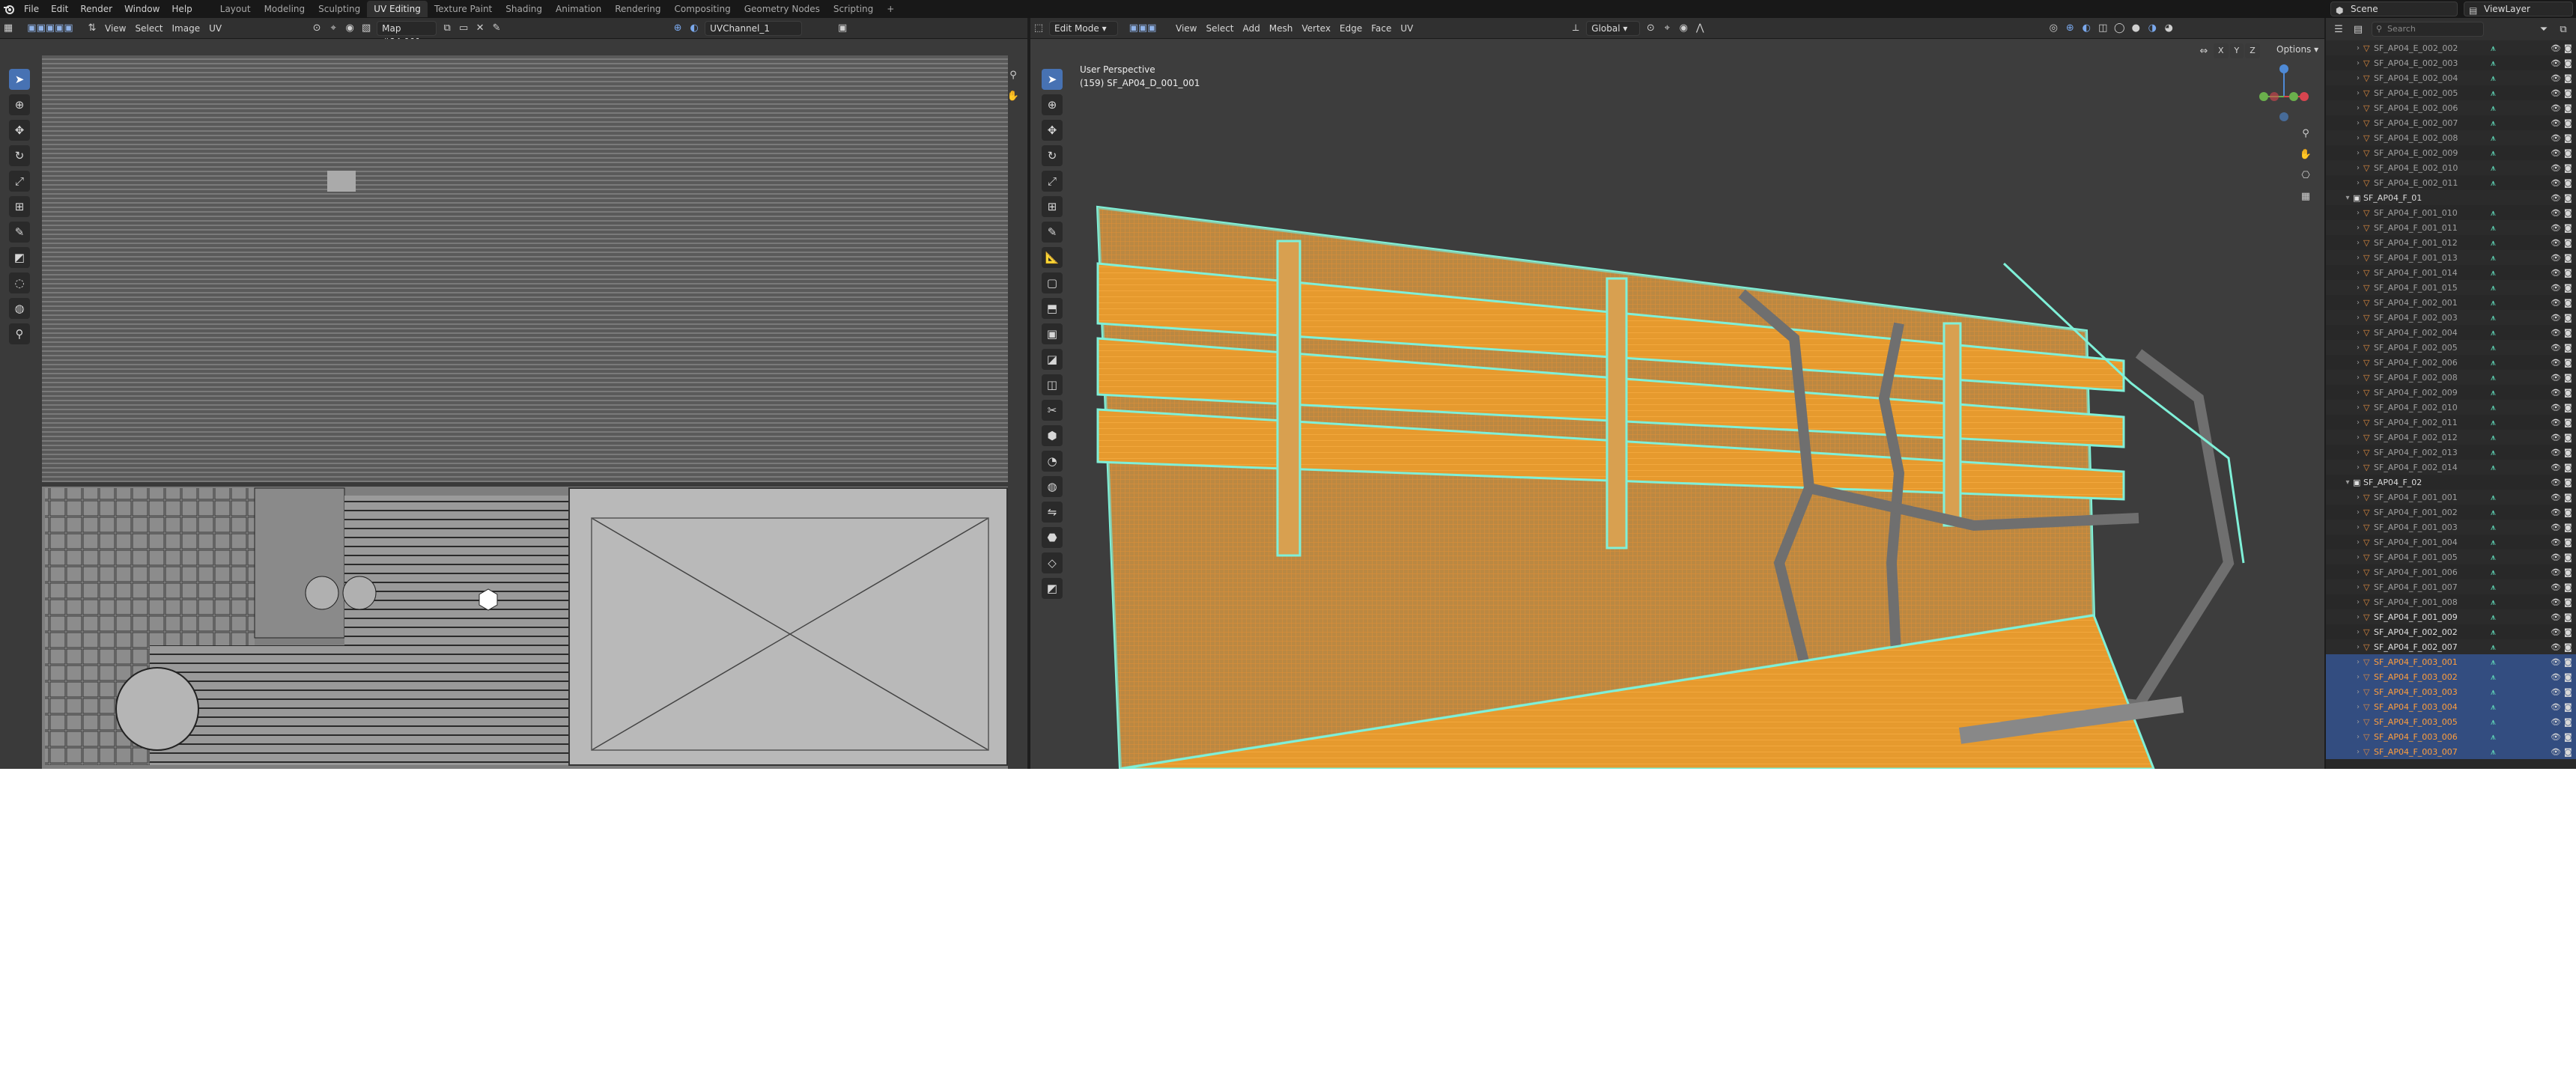 This screenshot has width=2576, height=1078. I want to click on image-unlink-icon: ✕, so click(480, 28).